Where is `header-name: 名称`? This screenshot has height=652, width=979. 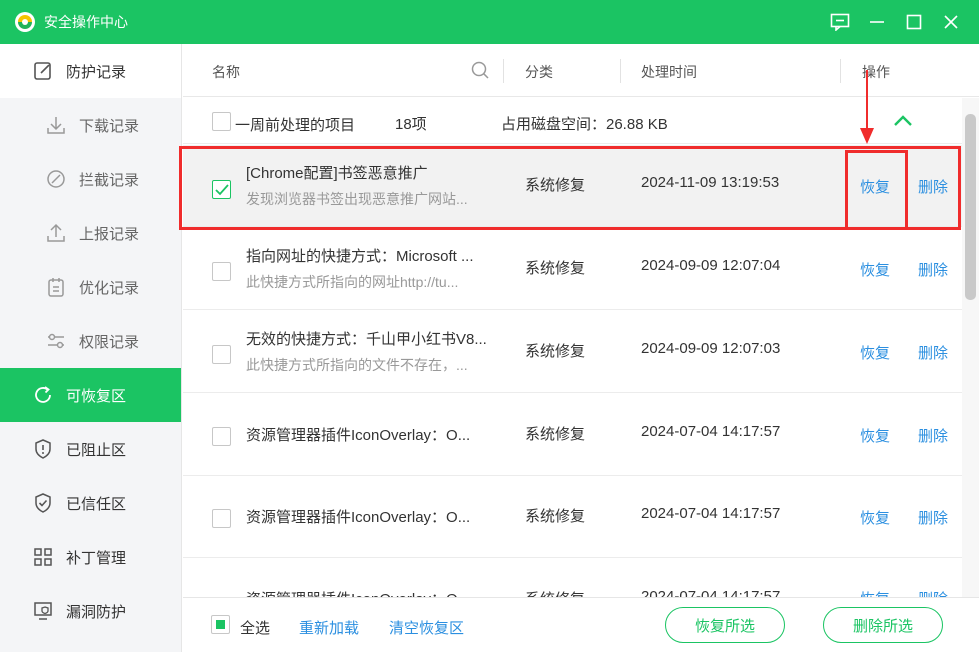 header-name: 名称 is located at coordinates (226, 72).